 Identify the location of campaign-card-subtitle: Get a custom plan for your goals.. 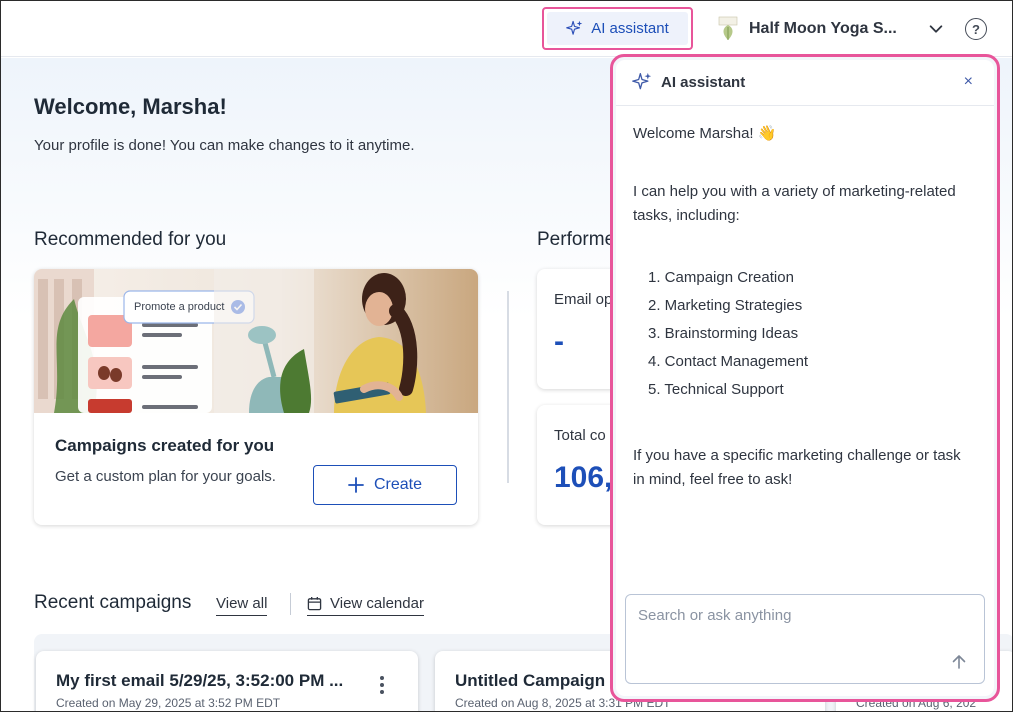
(165, 476).